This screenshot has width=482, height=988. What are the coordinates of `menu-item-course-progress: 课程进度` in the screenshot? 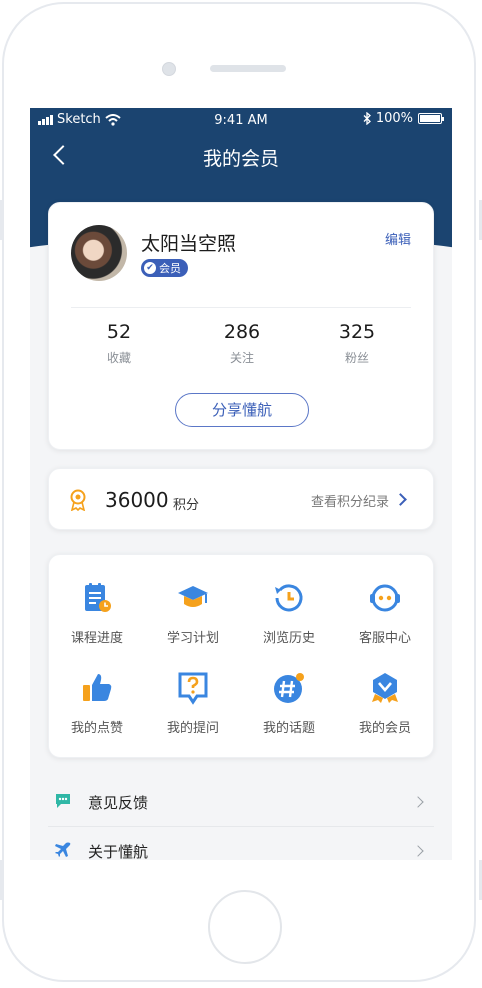 It's located at (97, 621).